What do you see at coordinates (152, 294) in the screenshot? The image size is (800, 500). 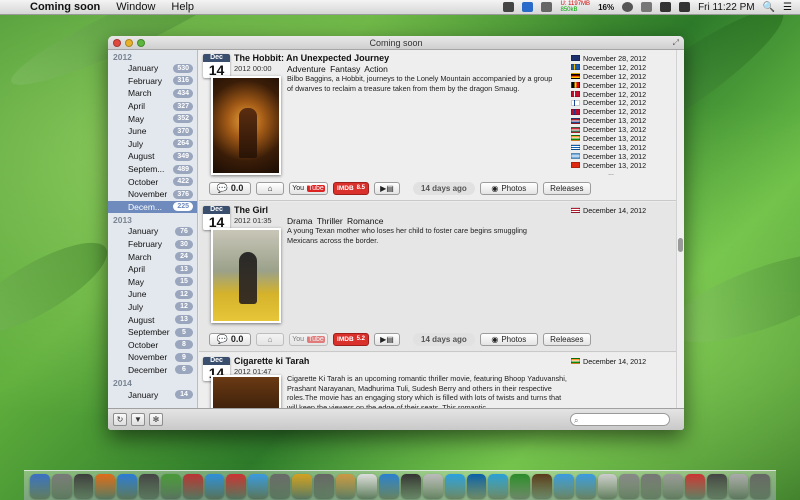 I see `sidebar-month-item: June 12` at bounding box center [152, 294].